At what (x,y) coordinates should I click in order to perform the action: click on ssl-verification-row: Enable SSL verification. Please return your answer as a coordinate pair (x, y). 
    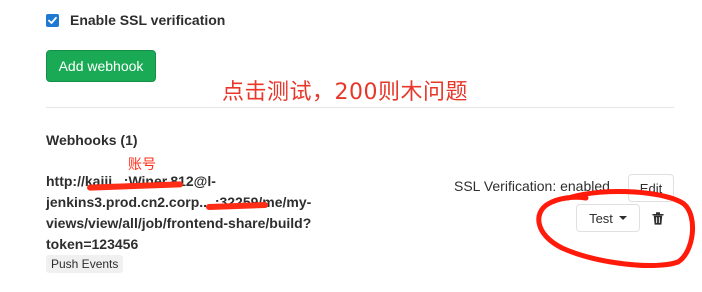
    Looking at the image, I should click on (135, 20).